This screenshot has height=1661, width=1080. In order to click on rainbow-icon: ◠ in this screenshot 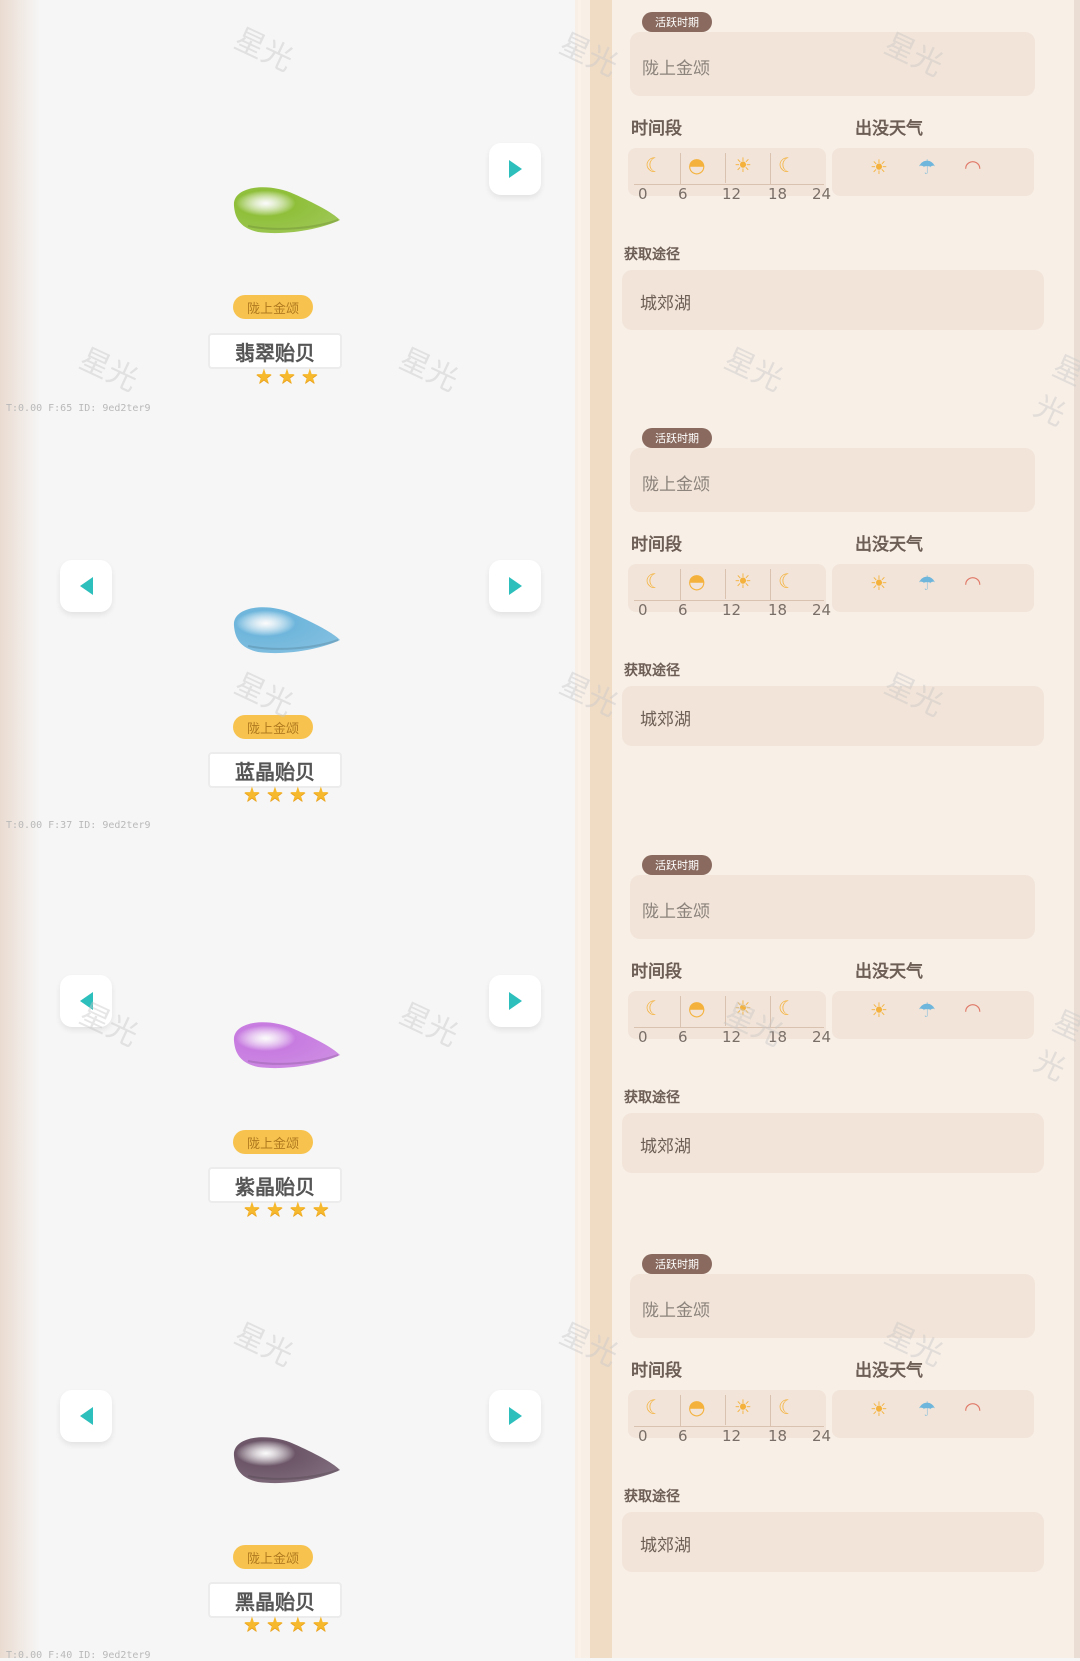, I will do `click(973, 583)`.